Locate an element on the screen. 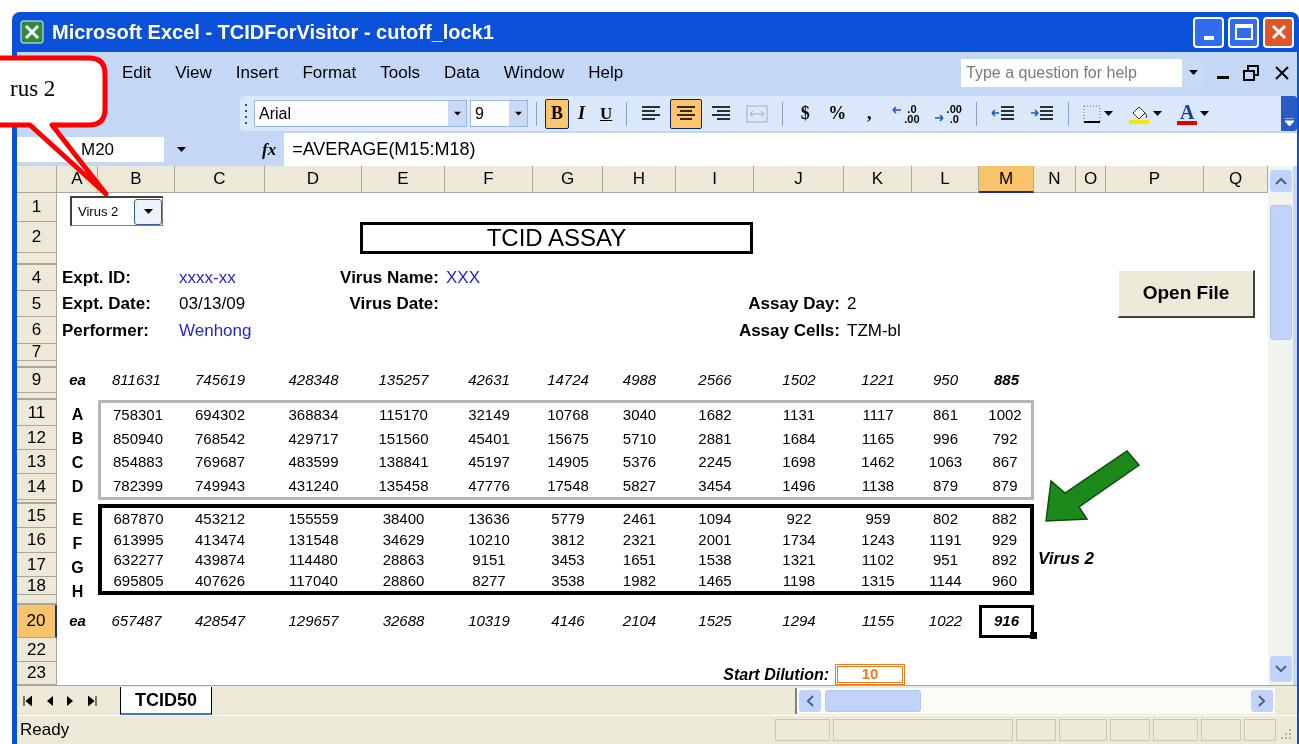 The width and height of the screenshot is (1299, 744). table-cell-text: 613995 is located at coordinates (138, 539).